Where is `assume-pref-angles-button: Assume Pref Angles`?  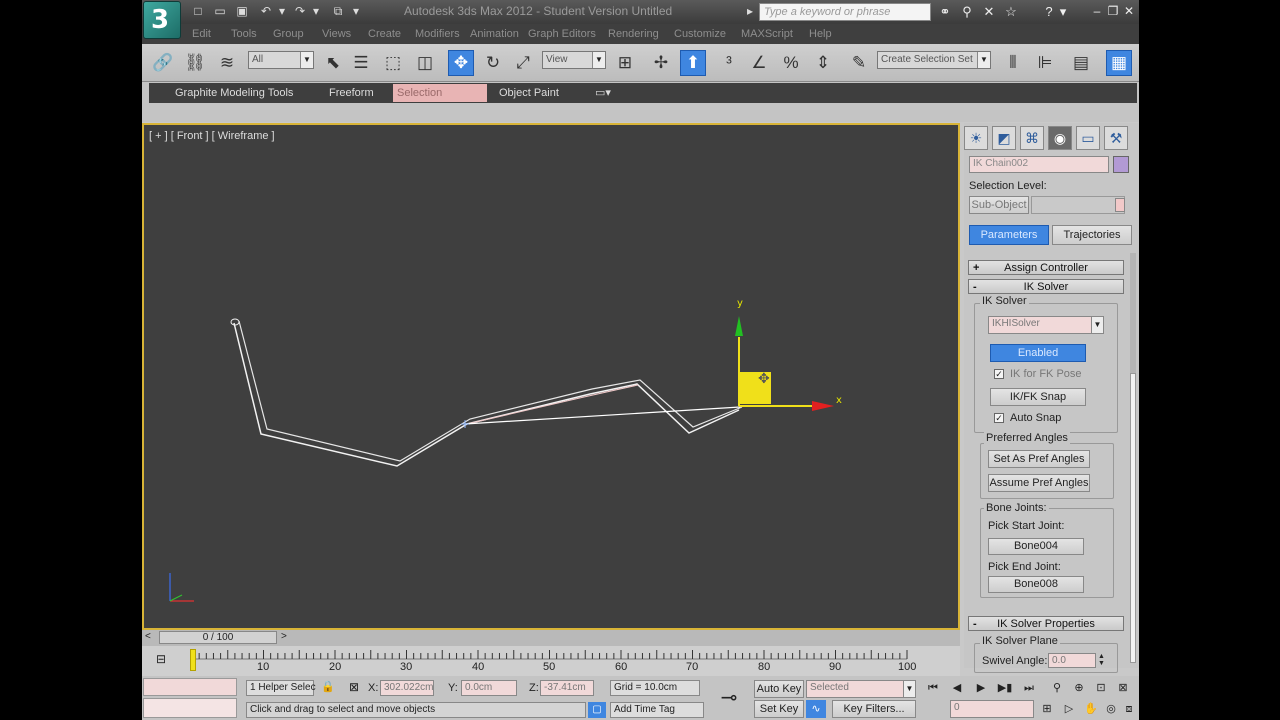
assume-pref-angles-button: Assume Pref Angles is located at coordinates (1039, 483).